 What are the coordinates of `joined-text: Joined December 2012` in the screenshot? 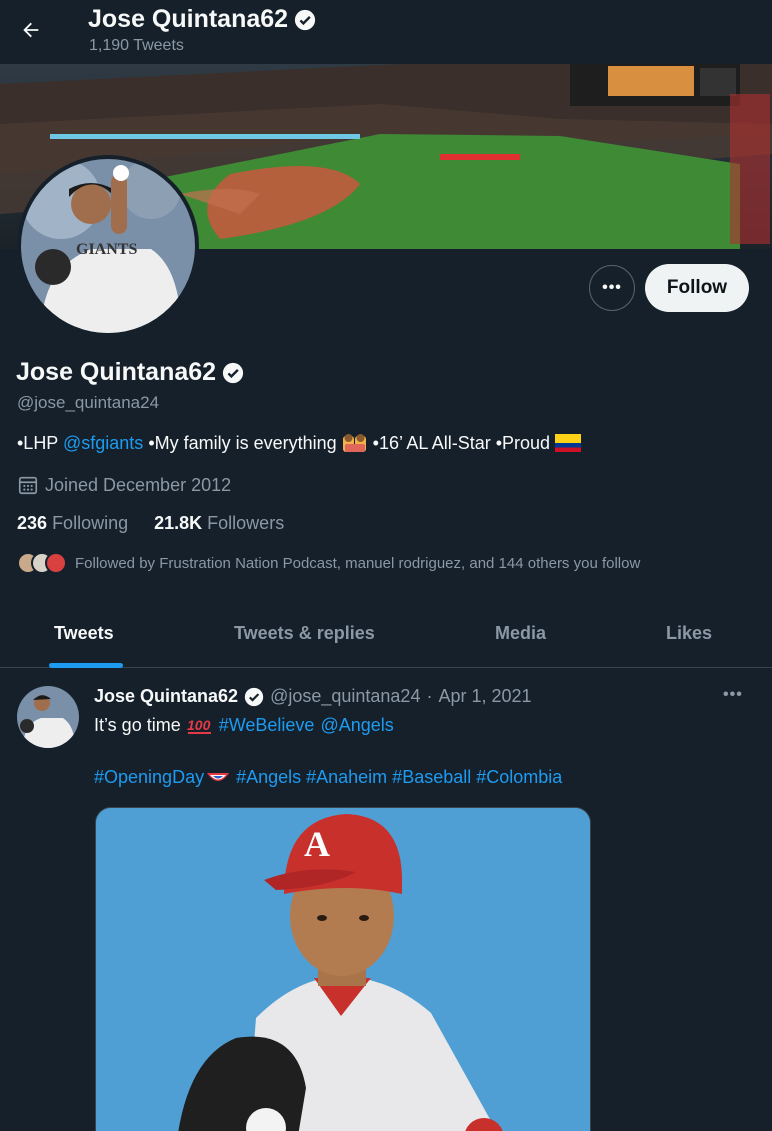 It's located at (138, 484).